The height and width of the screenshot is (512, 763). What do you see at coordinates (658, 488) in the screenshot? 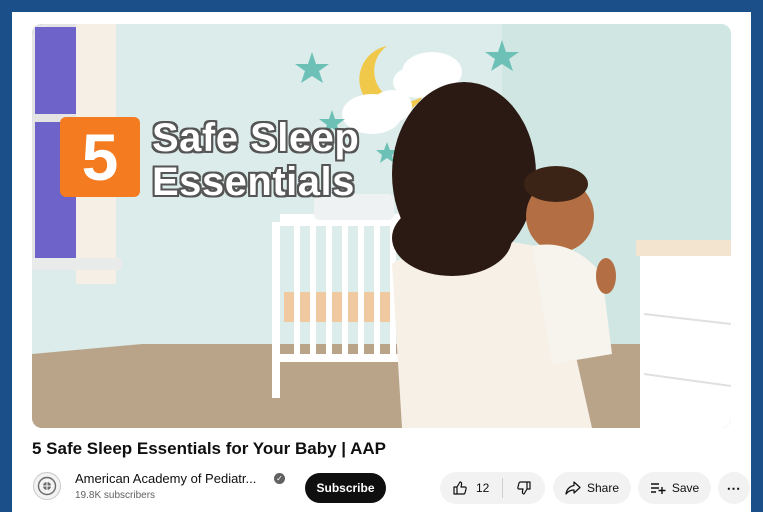
I see `playlist-add-icon` at bounding box center [658, 488].